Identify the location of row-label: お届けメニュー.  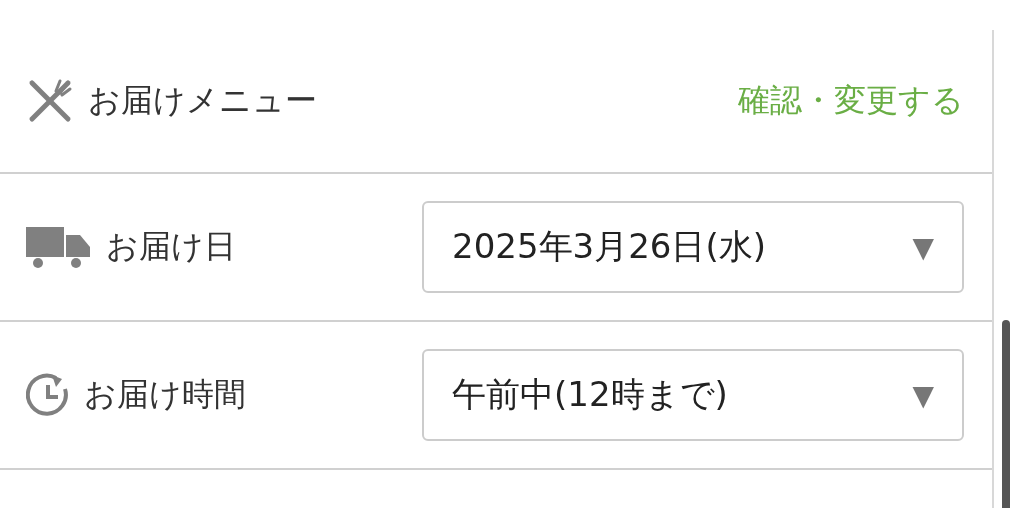
(202, 100).